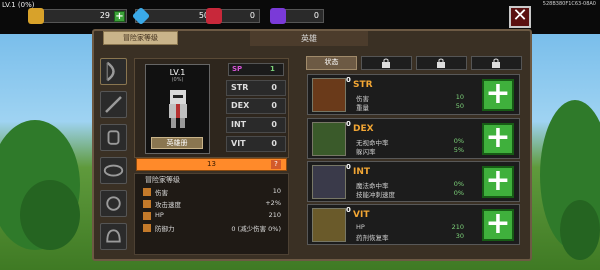 This screenshot has width=600, height=270. Describe the element at coordinates (329, 225) in the screenshot. I see `vit-golem-icon` at that location.